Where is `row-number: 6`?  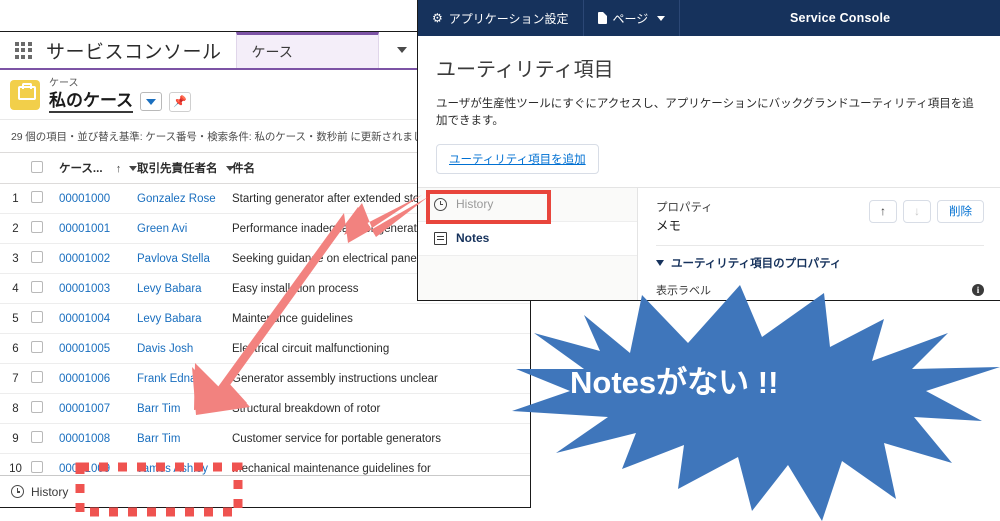 row-number: 6 is located at coordinates (15, 348).